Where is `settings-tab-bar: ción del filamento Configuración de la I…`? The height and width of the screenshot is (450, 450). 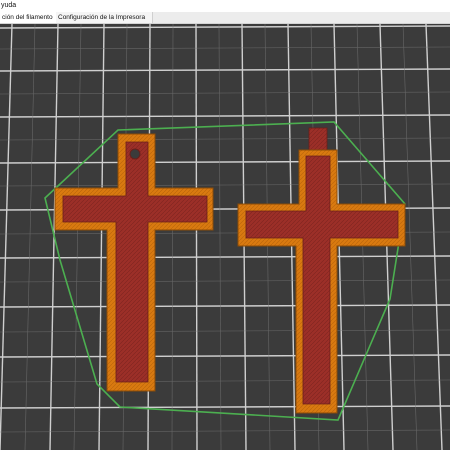 settings-tab-bar: ción del filamento Configuración de la I… is located at coordinates (225, 18).